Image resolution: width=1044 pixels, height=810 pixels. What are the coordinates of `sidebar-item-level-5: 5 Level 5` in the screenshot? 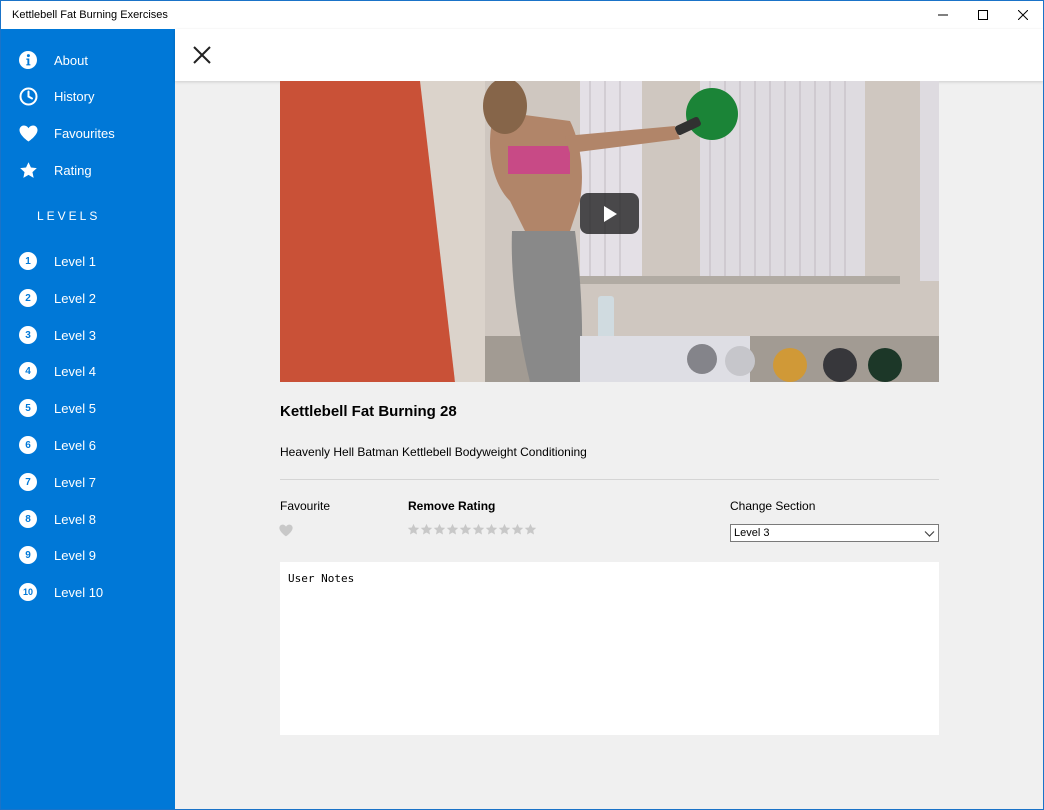 It's located at (88, 408).